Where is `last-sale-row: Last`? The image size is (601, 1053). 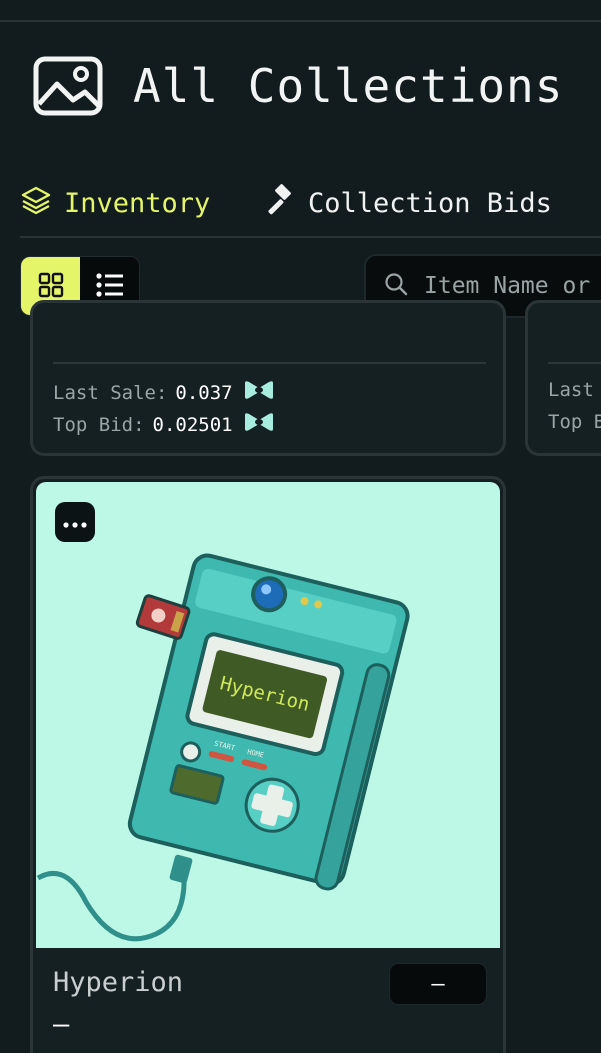 last-sale-row: Last is located at coordinates (571, 390).